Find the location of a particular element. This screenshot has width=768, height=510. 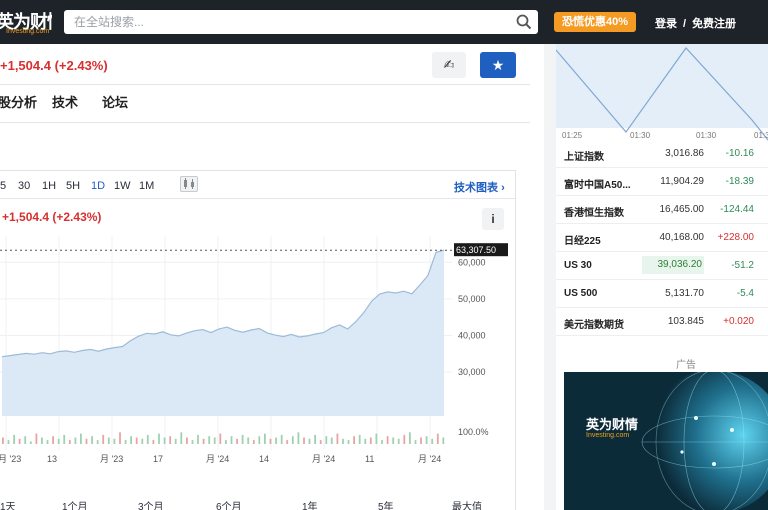

index-name: US 30 is located at coordinates (578, 265).